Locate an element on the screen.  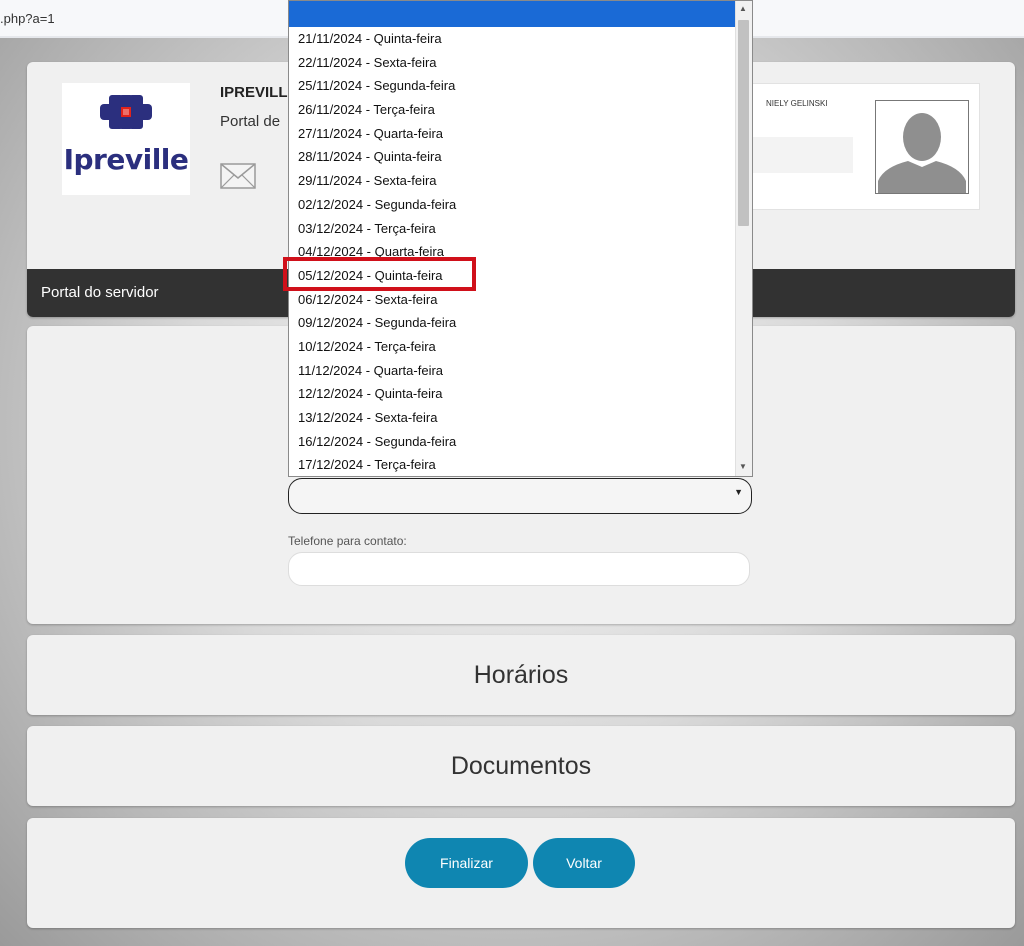
logo-text: Ipreville is located at coordinates (126, 159).